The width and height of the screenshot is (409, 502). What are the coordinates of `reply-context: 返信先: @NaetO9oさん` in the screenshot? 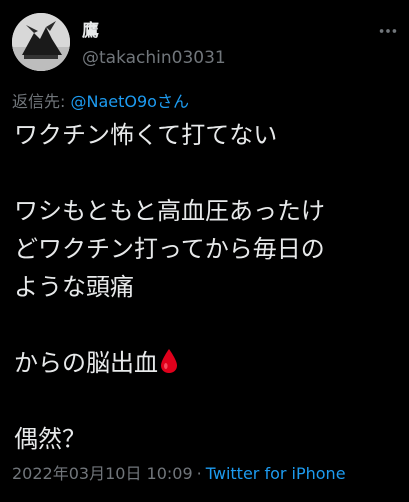 It's located at (100, 100).